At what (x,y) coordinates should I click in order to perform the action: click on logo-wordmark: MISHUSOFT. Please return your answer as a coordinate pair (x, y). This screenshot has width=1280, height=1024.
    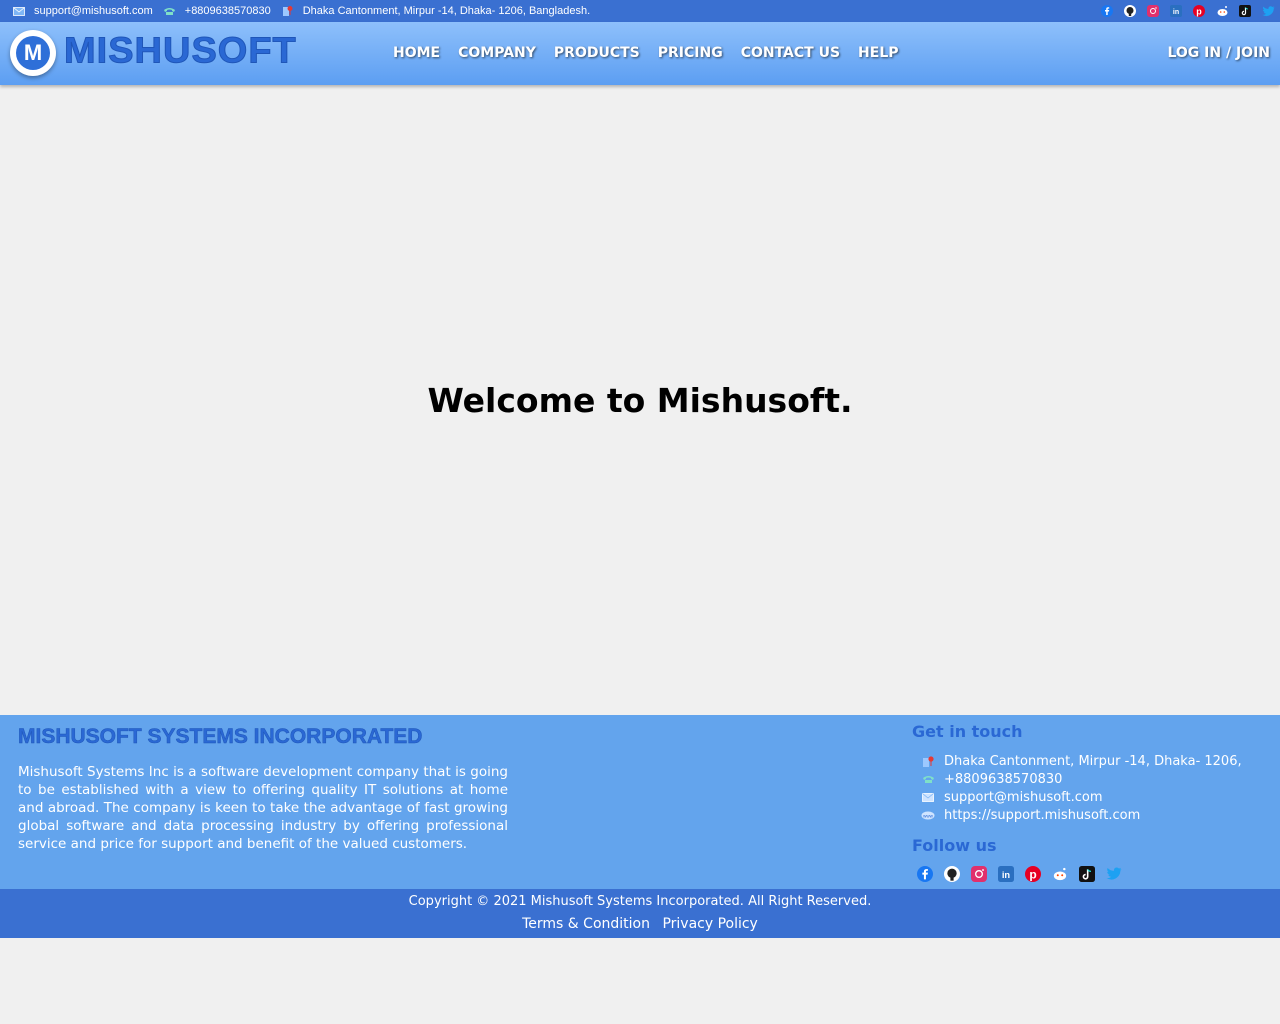
    Looking at the image, I should click on (180, 51).